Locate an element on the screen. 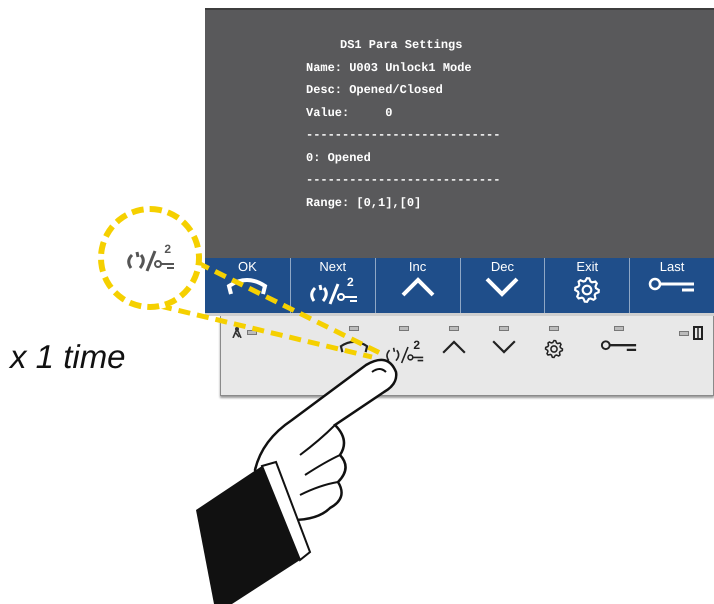 This screenshot has width=714, height=604. soft-key: Dec is located at coordinates (502, 285).